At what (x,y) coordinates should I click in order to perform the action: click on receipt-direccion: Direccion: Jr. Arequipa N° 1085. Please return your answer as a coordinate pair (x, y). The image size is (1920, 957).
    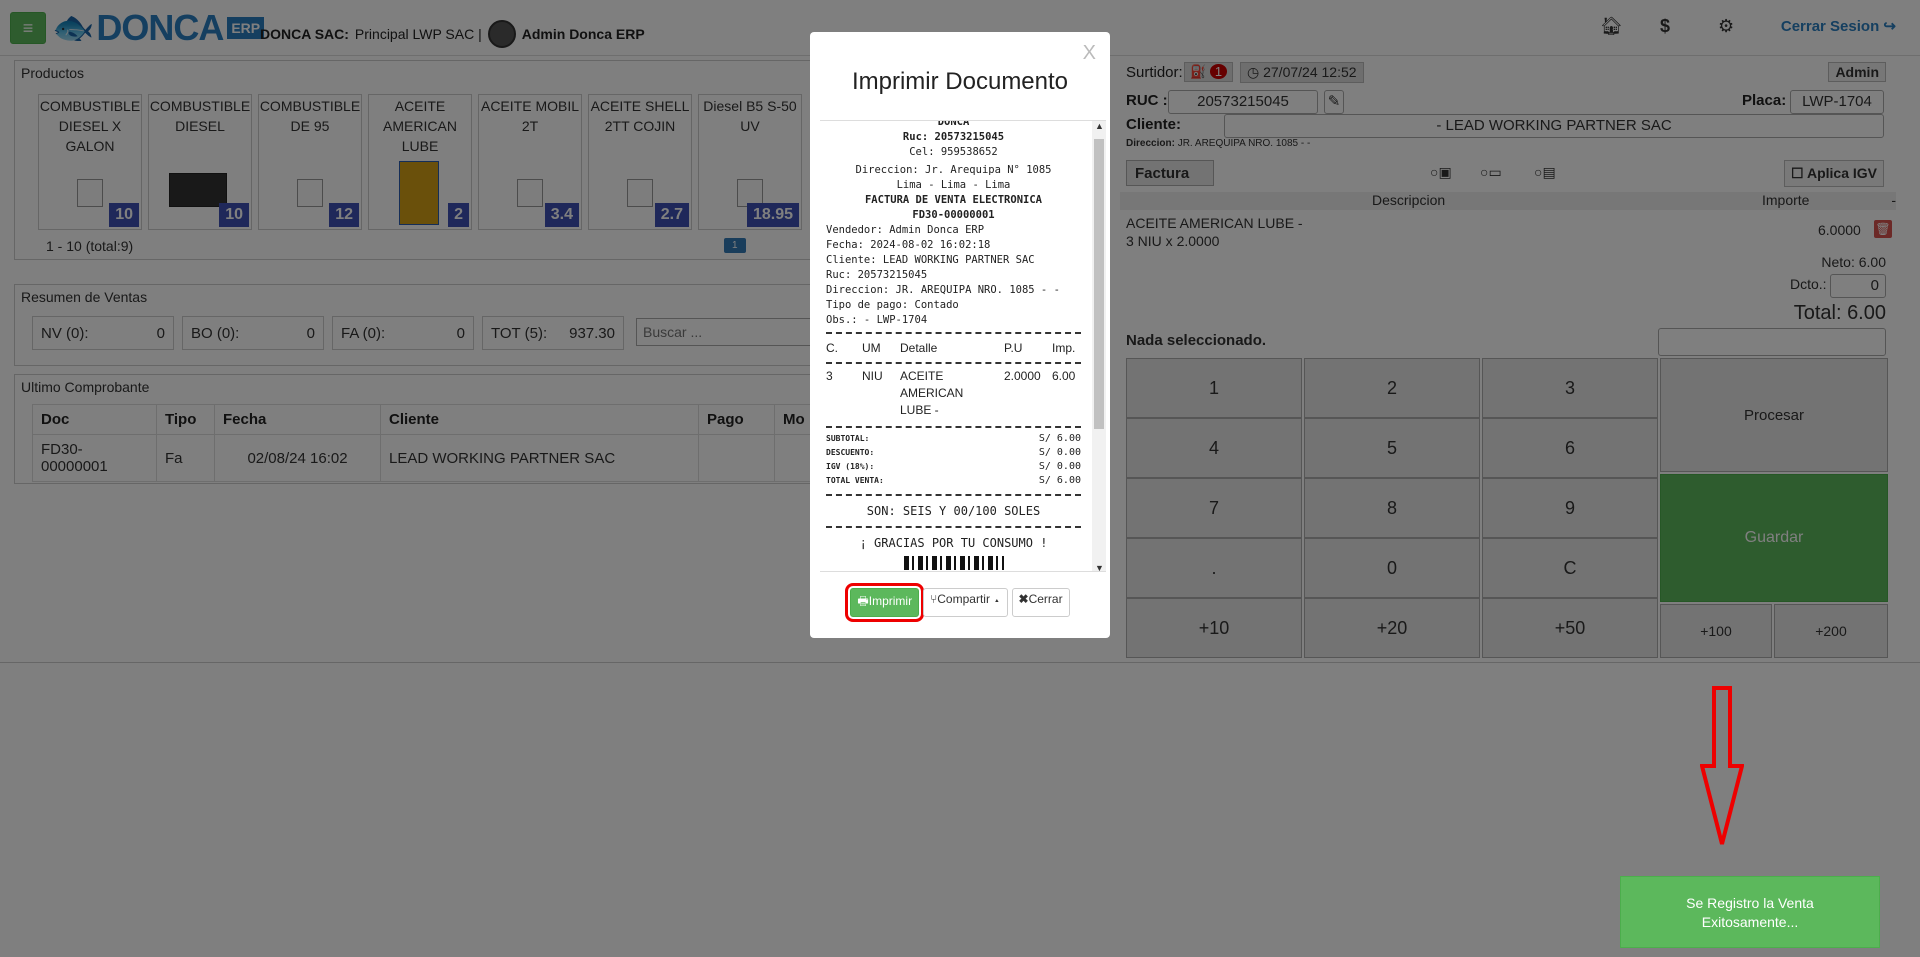
    Looking at the image, I should click on (953, 170).